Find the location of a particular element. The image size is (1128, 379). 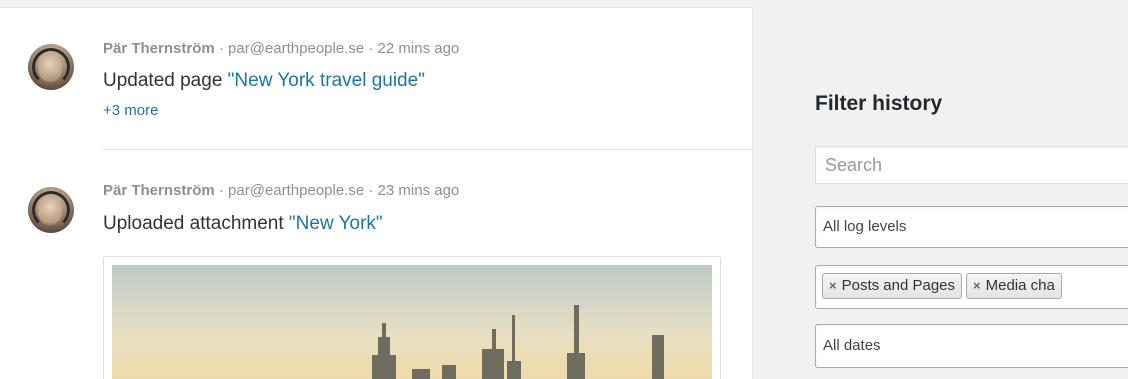

entry-title: Updated page "New York travel guide" is located at coordinates (264, 81).